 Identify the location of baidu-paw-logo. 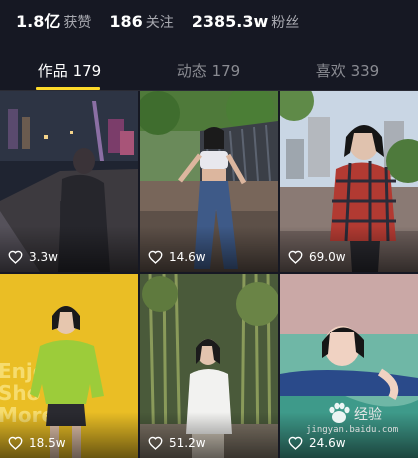
(339, 412).